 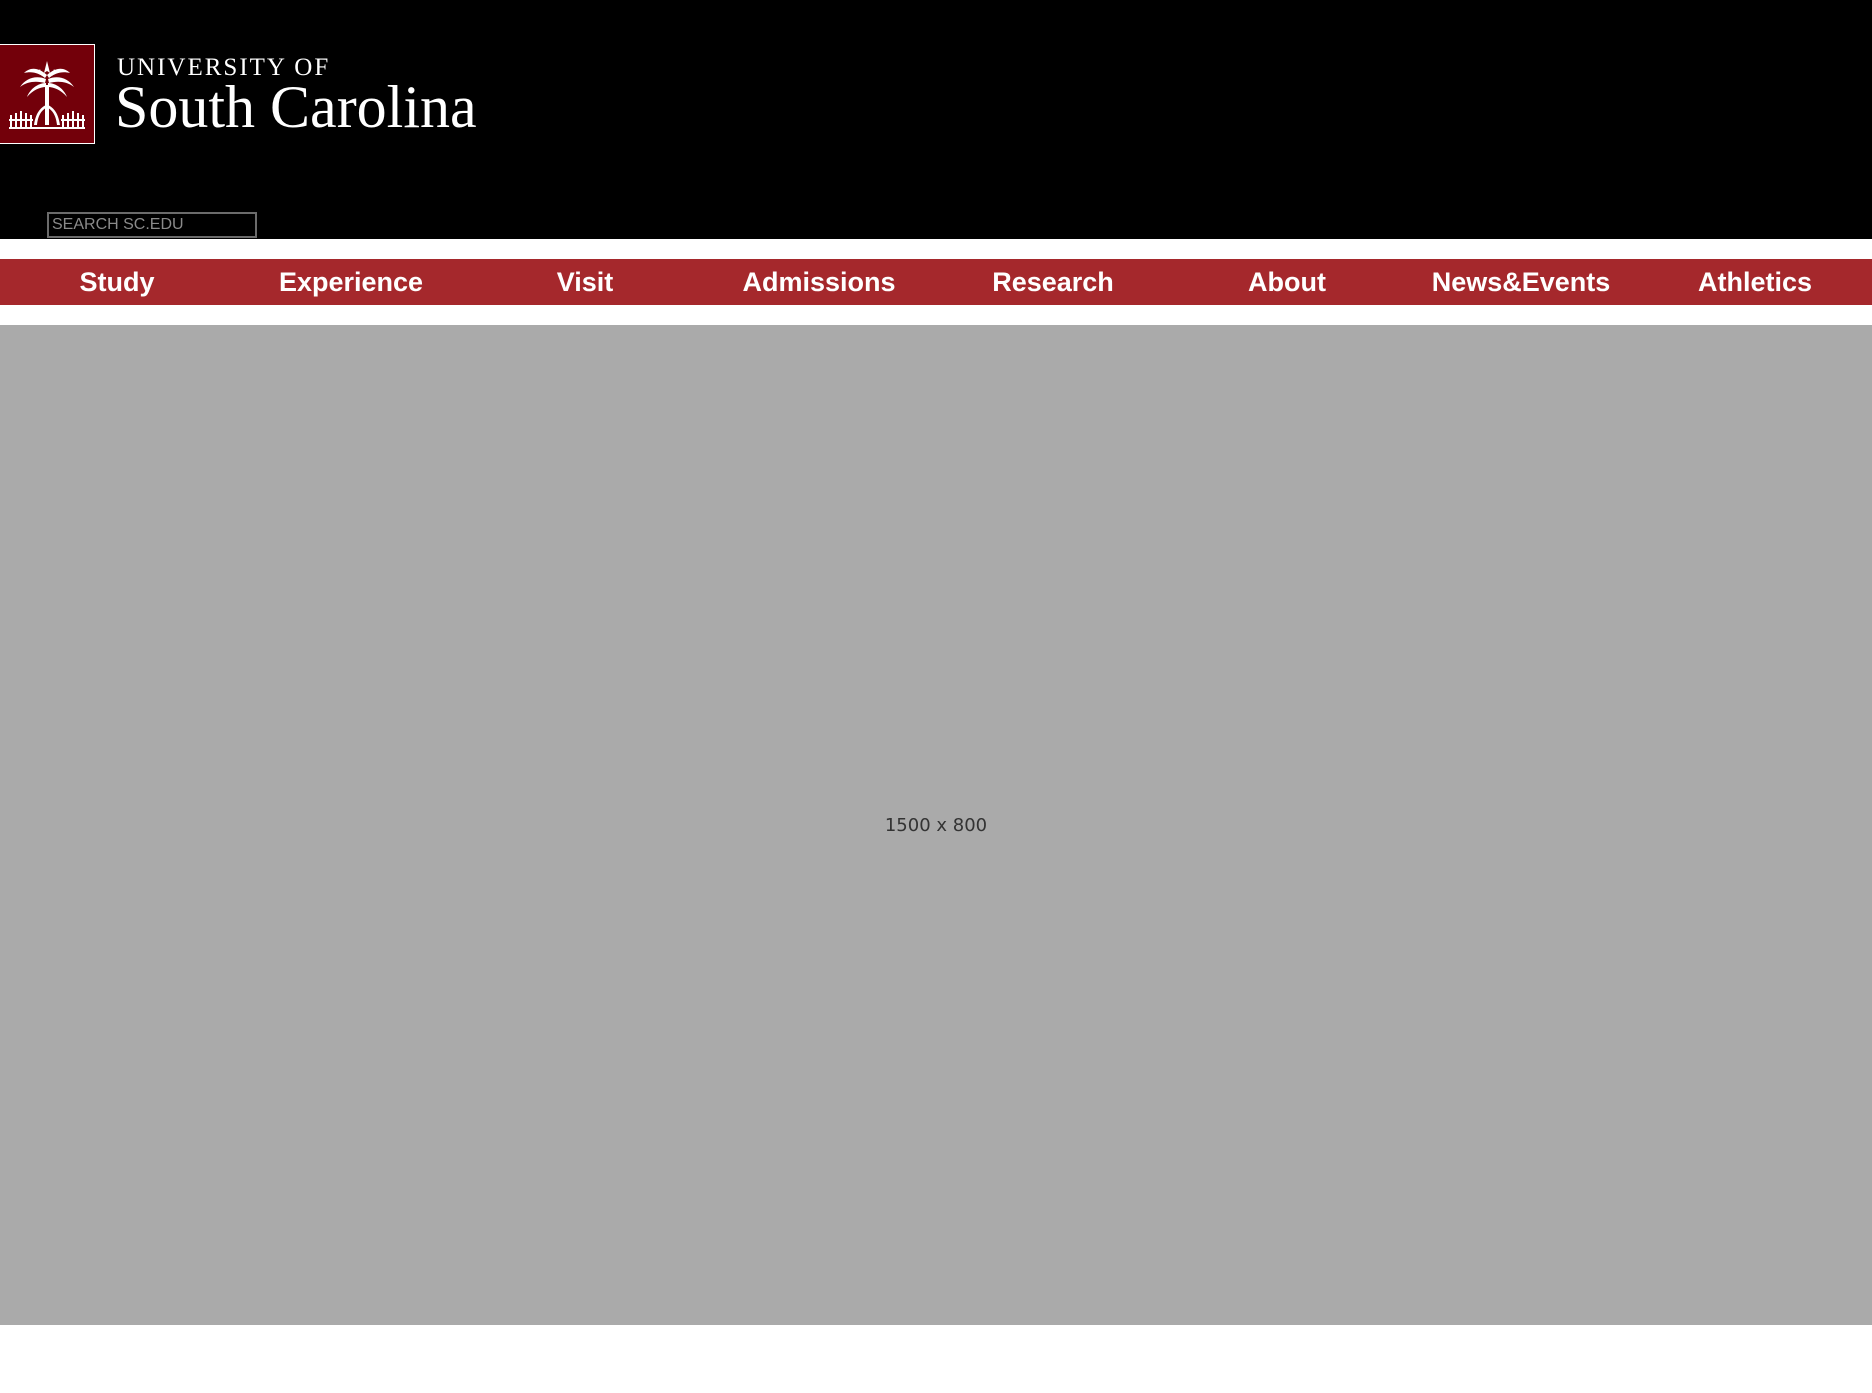 I want to click on nav-item-about: About, so click(x=1287, y=282).